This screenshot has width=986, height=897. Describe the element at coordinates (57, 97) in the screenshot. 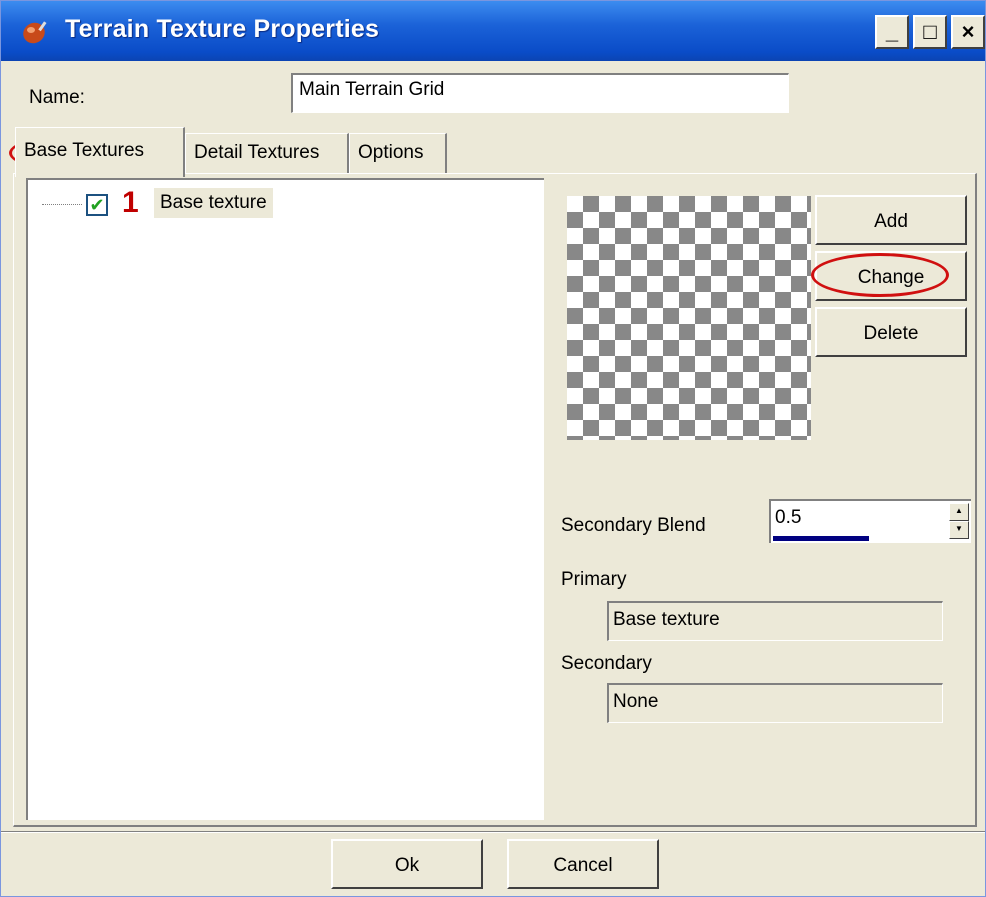

I see `name-label: Name:` at that location.